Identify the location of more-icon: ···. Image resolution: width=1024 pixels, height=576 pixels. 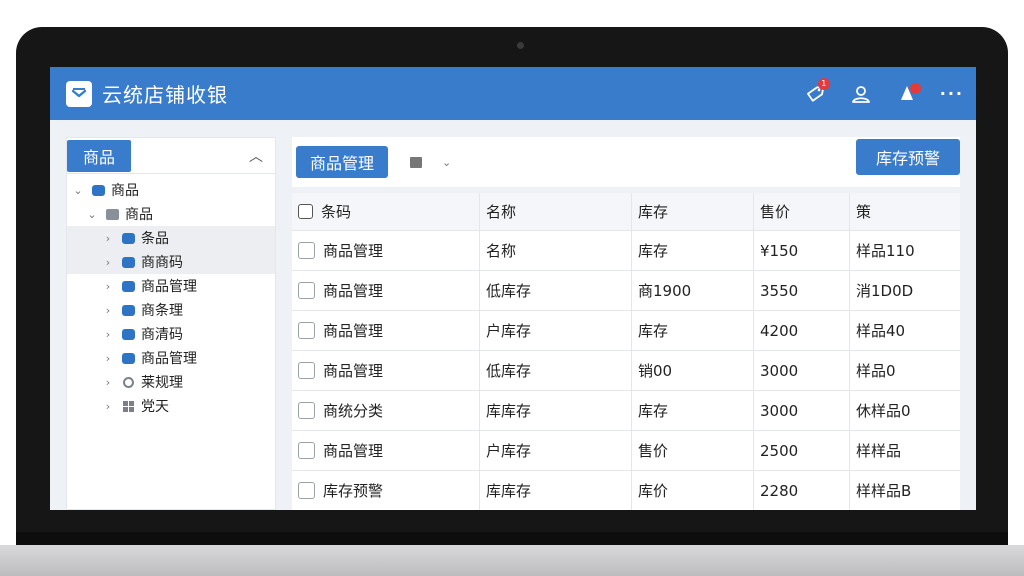
(952, 93).